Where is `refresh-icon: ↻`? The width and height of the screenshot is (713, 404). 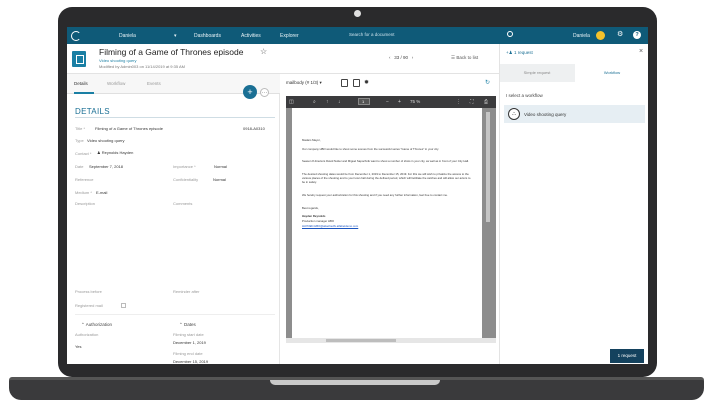 refresh-icon: ↻ is located at coordinates (487, 82).